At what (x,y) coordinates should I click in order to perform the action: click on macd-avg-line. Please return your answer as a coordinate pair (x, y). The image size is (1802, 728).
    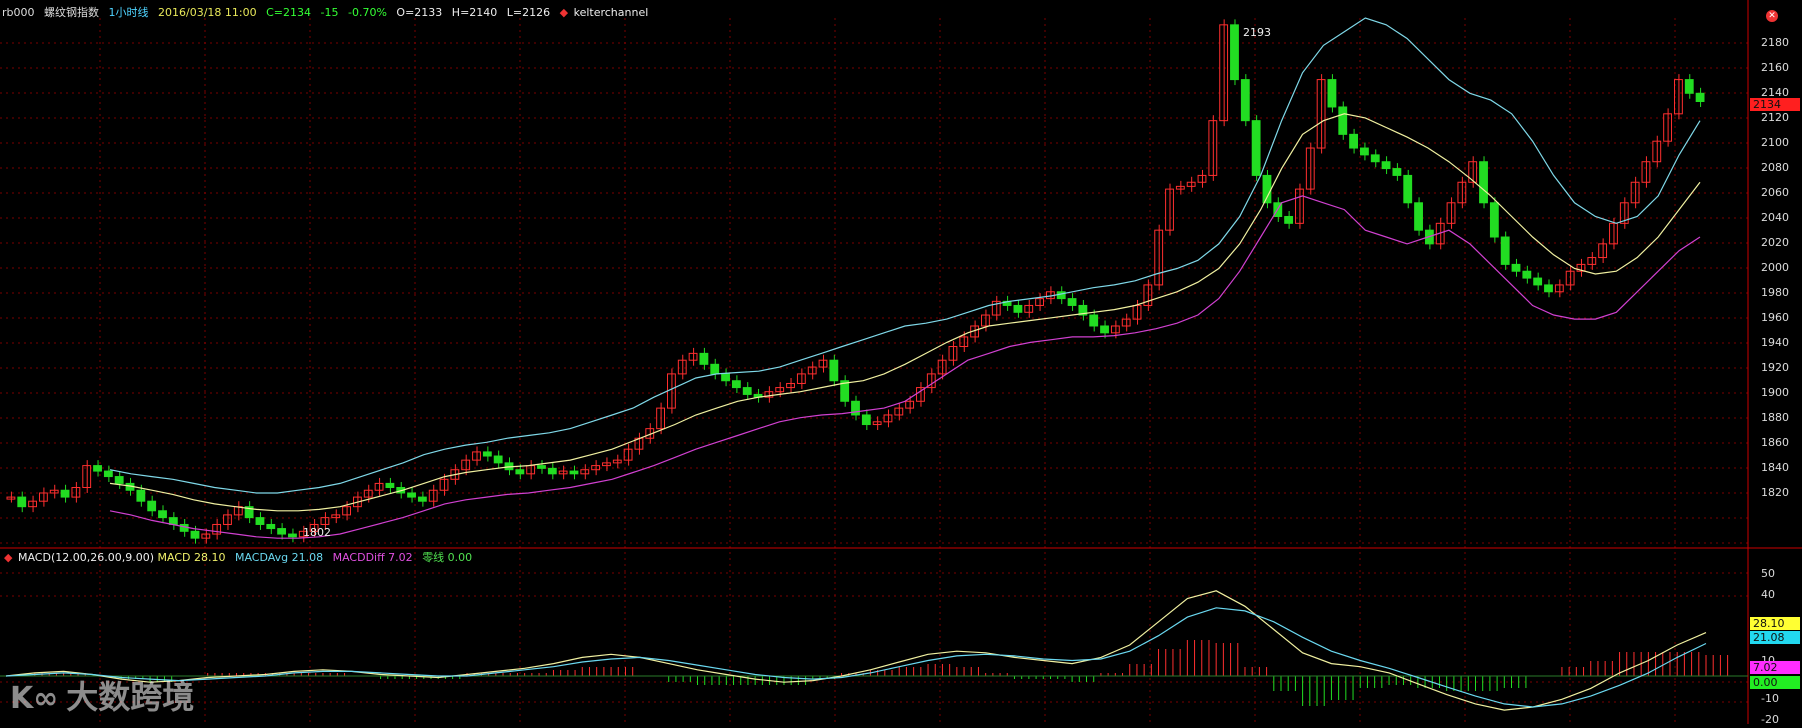
    Looking at the image, I should click on (856, 657).